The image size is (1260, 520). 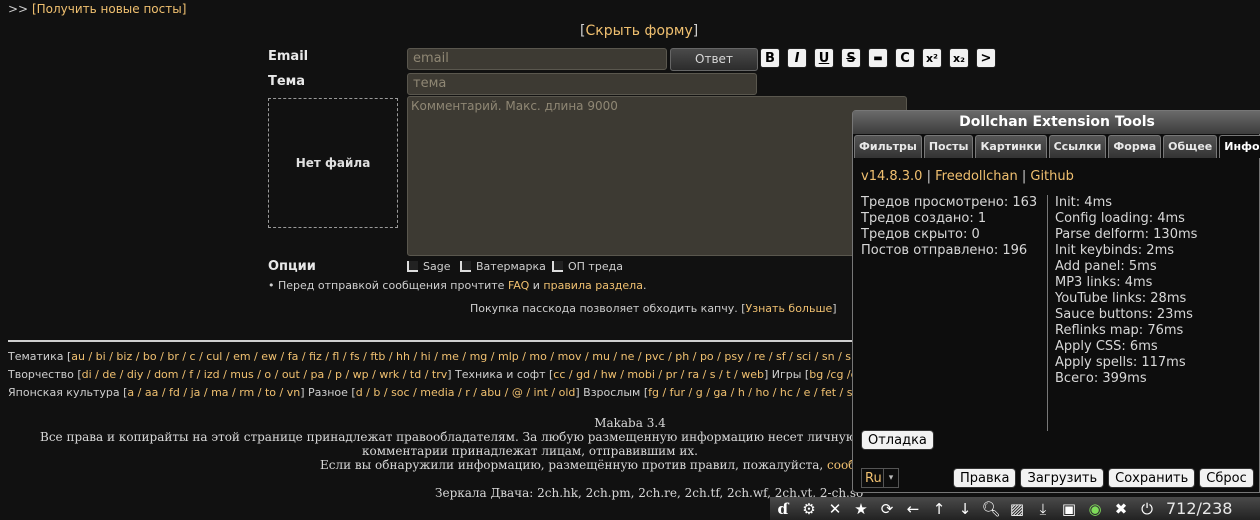 What do you see at coordinates (786, 374) in the screenshot?
I see `category-label: ] Игры [` at bounding box center [786, 374].